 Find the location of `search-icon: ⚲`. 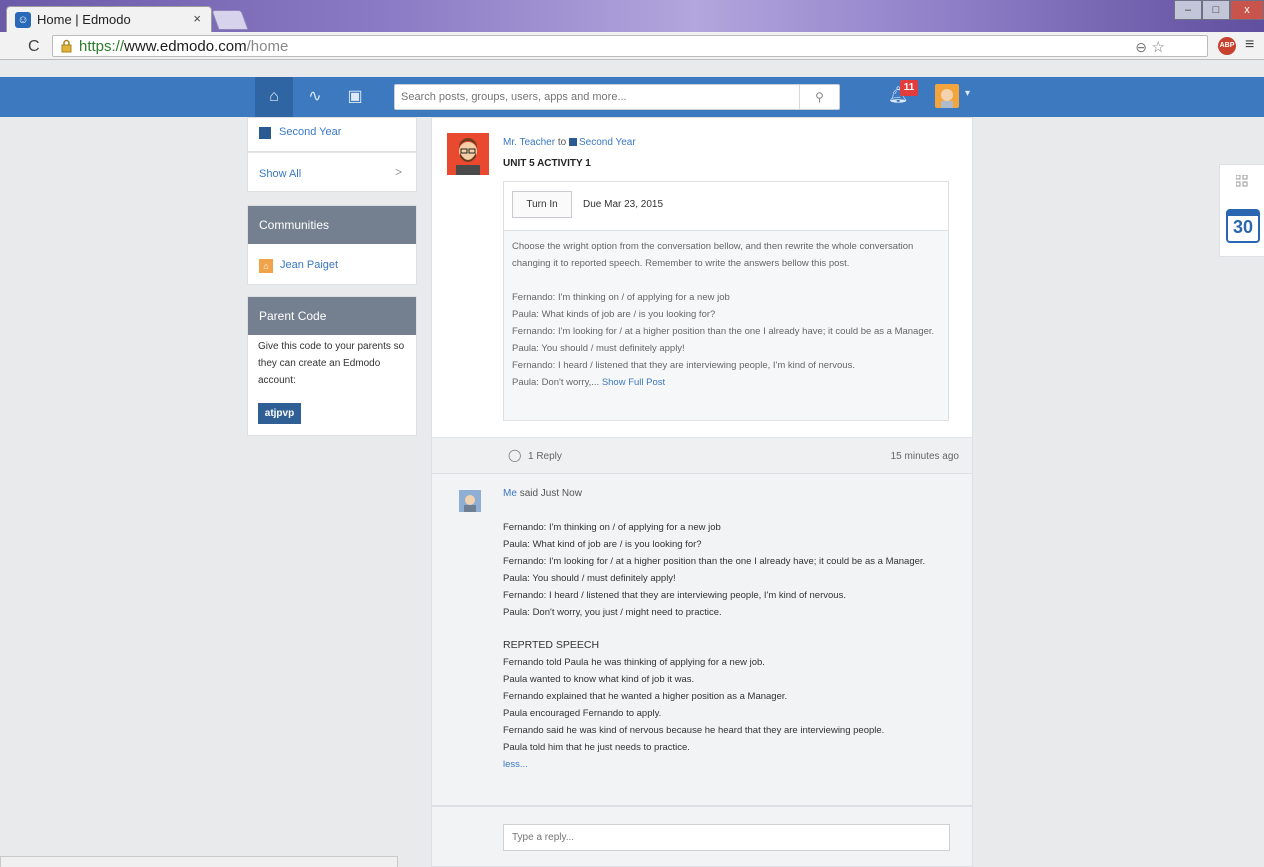

search-icon: ⚲ is located at coordinates (819, 97).